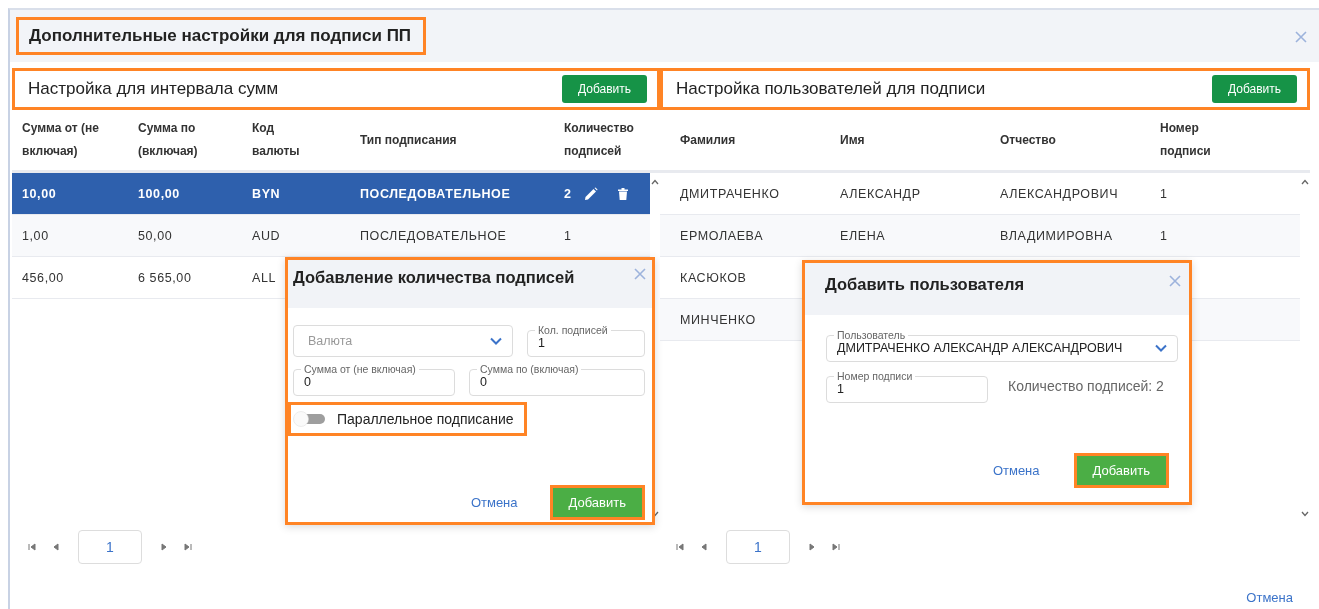  I want to click on table-cell: 2, so click(568, 193).